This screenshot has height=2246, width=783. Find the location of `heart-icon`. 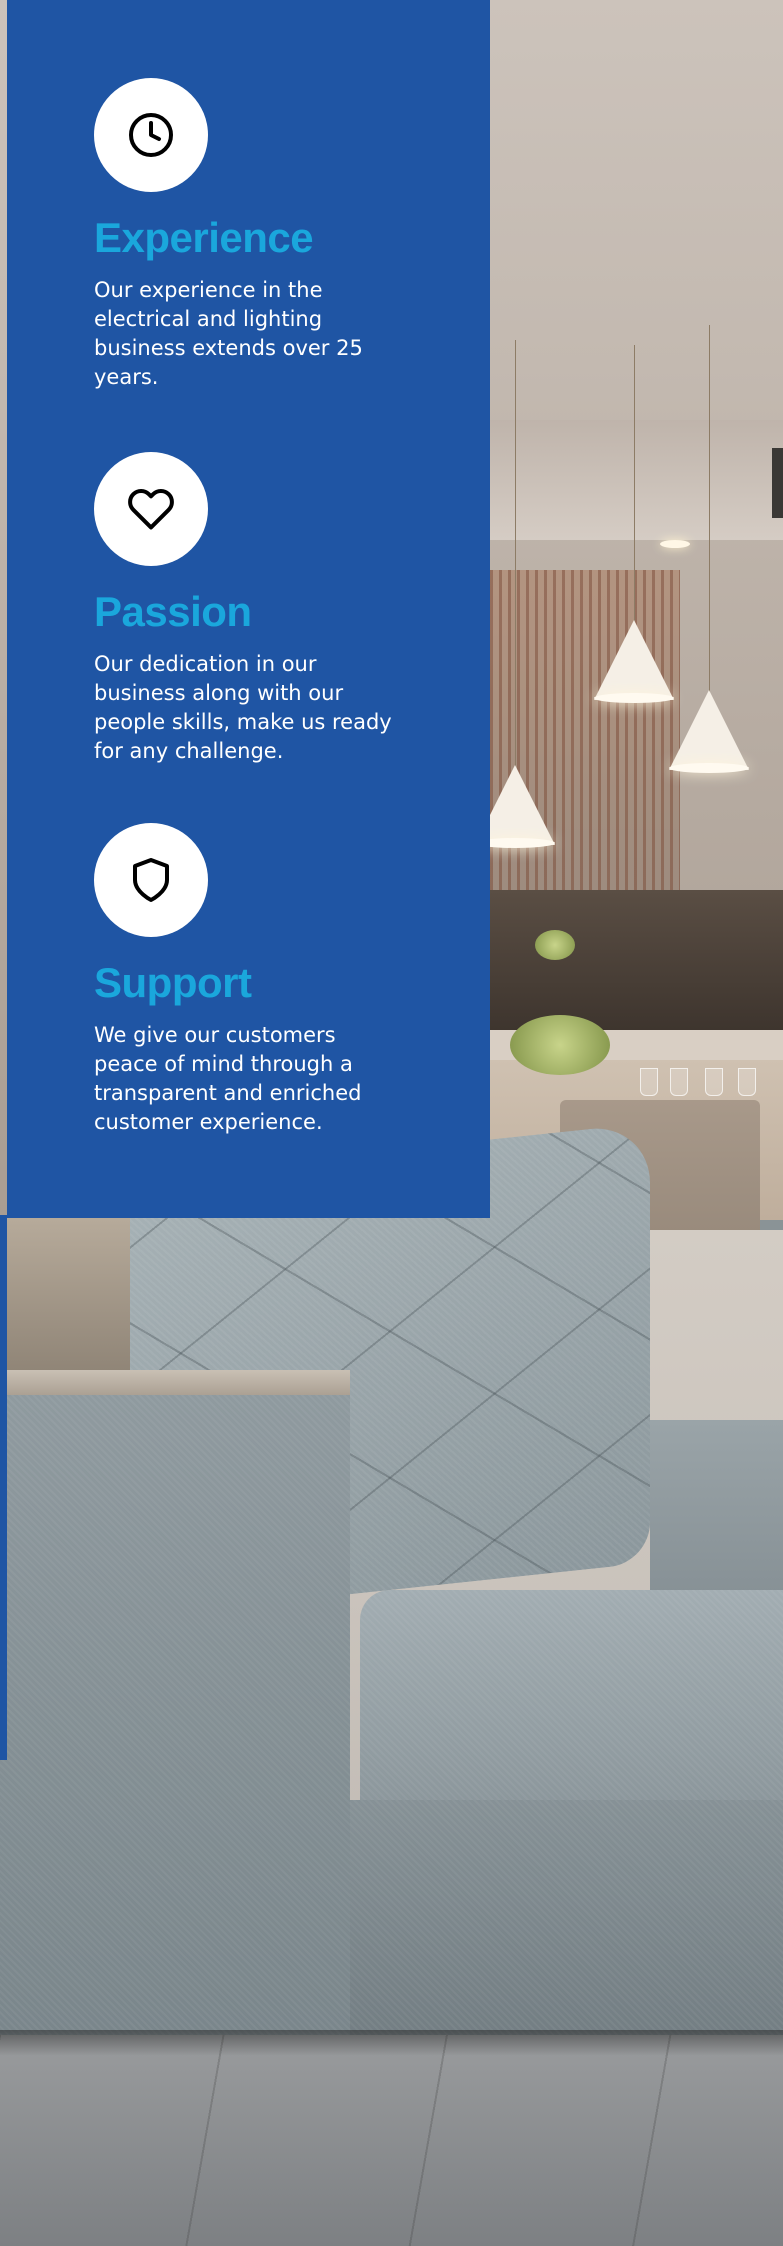

heart-icon is located at coordinates (151, 509).